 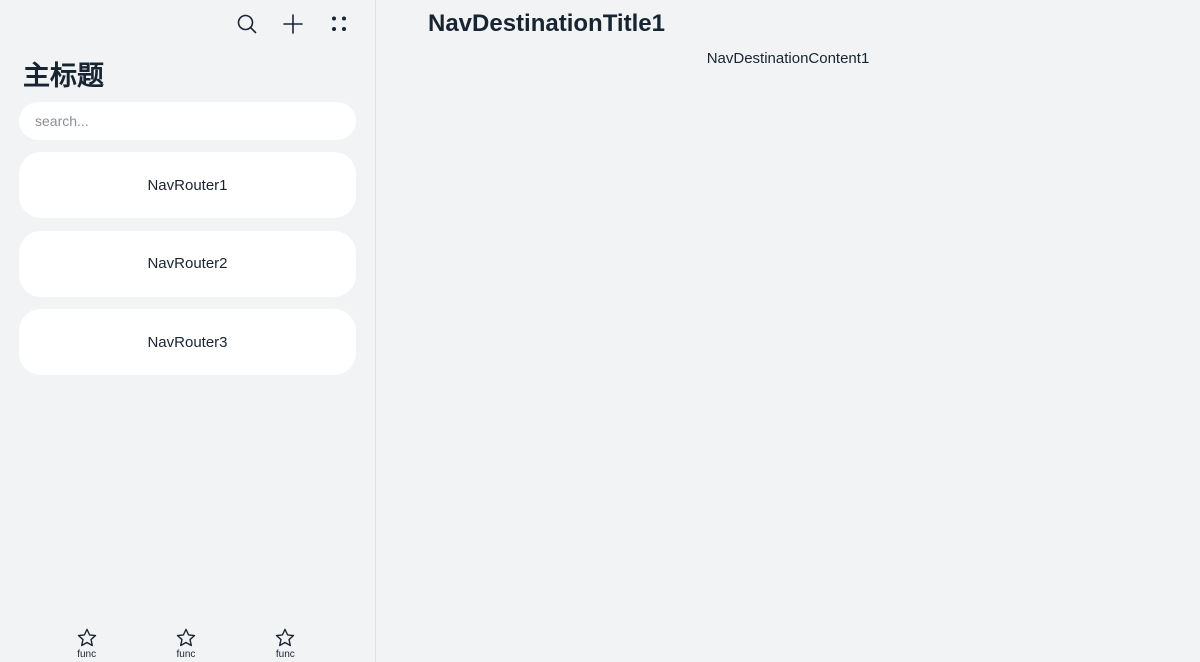 What do you see at coordinates (63, 76) in the screenshot?
I see `navigation-title: 主标题` at bounding box center [63, 76].